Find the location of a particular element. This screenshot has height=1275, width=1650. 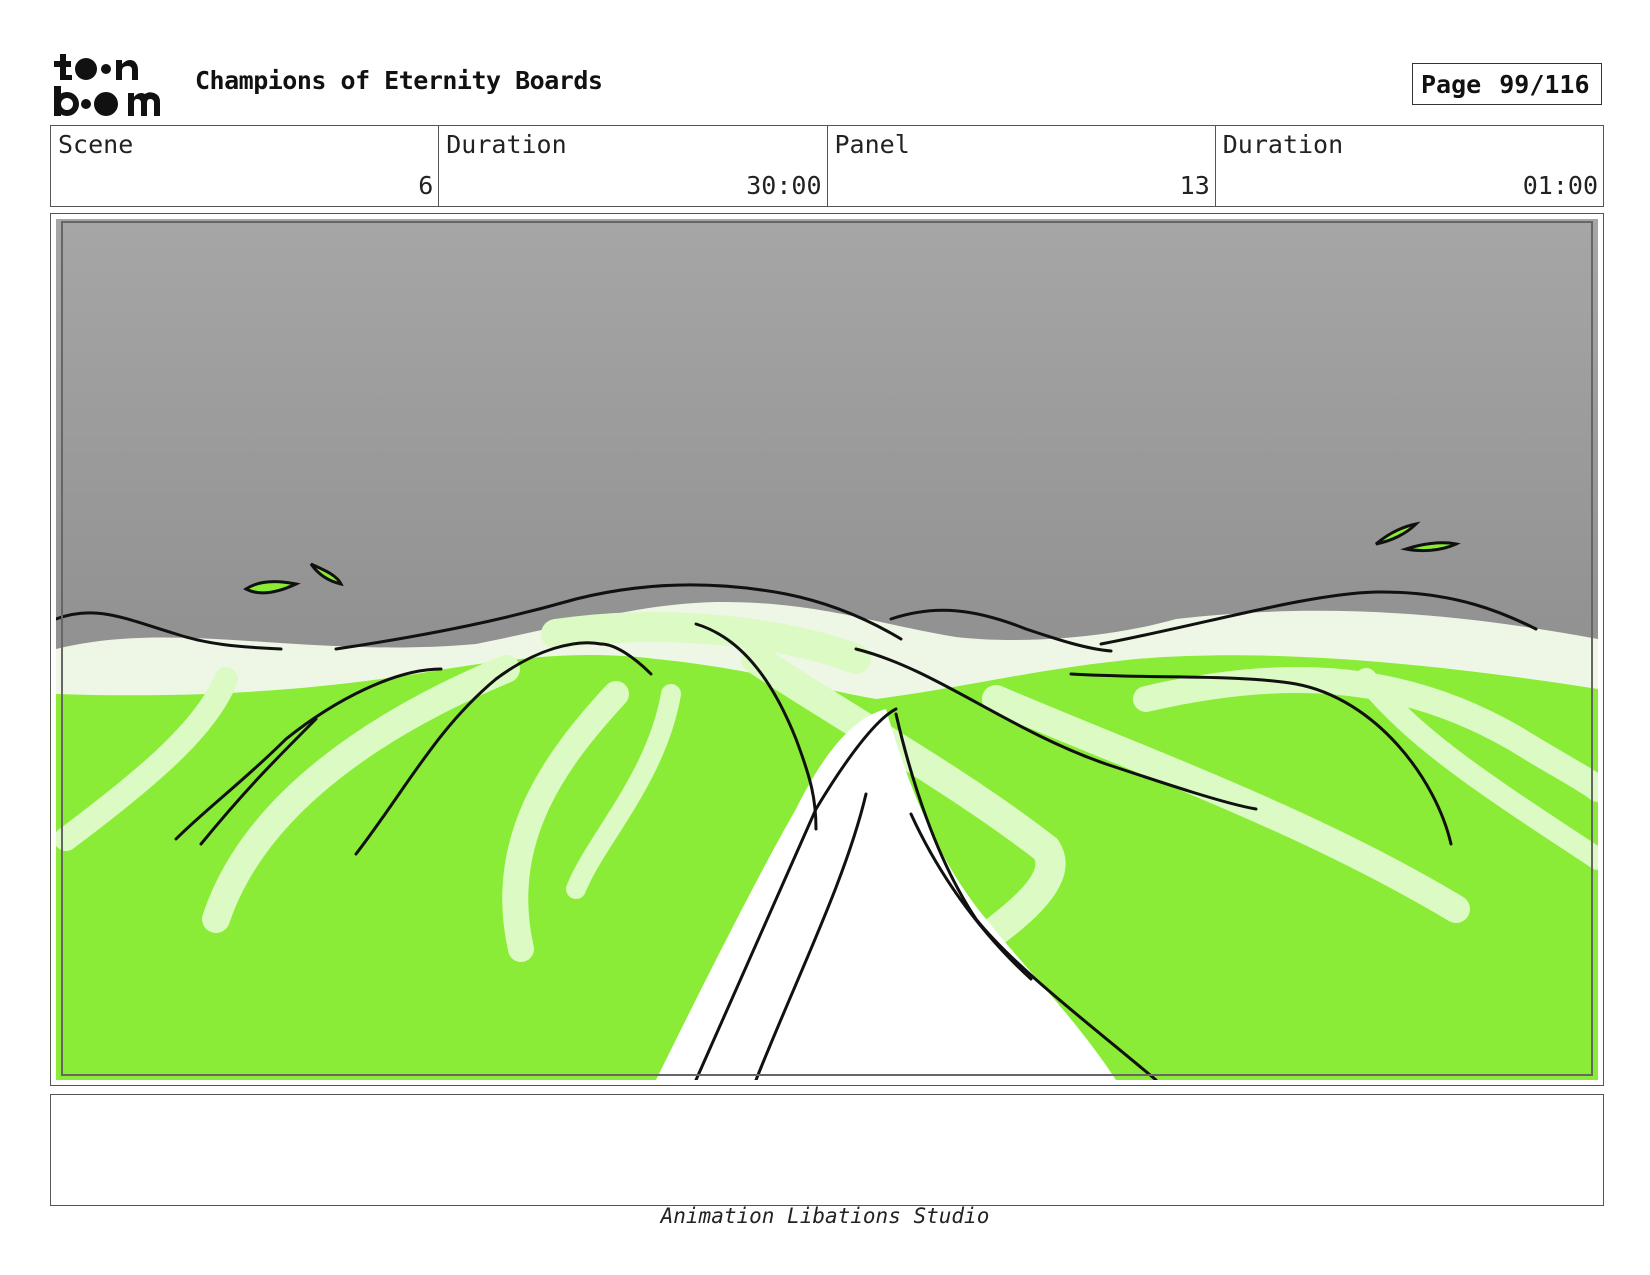

project-title: Champions of Eternity Boards is located at coordinates (399, 80).